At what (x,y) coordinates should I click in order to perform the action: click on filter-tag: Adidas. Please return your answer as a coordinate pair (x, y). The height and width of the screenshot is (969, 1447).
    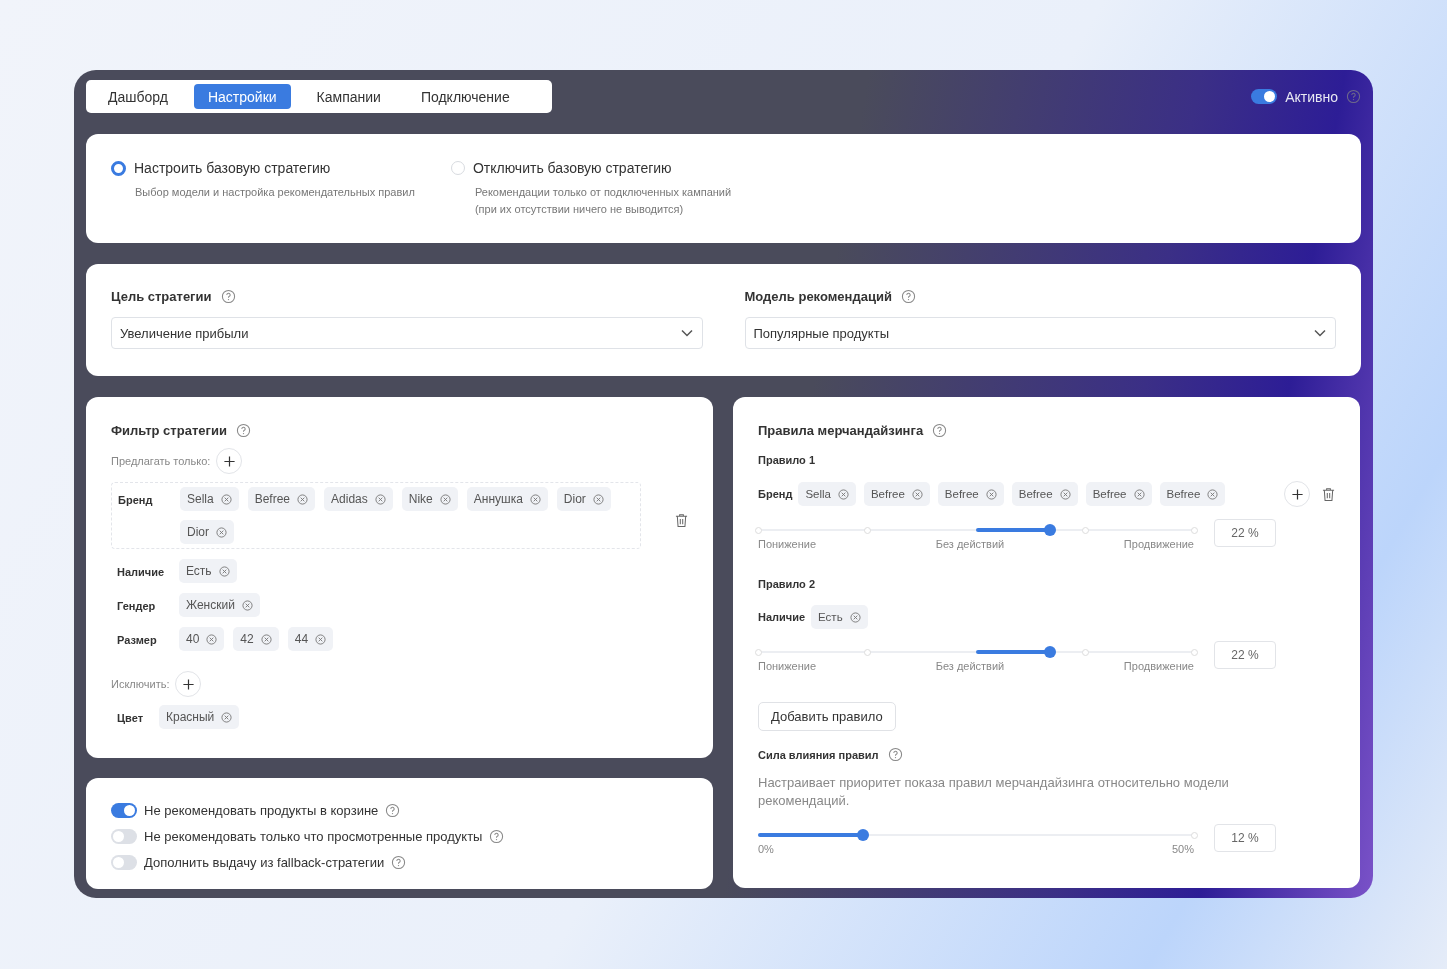
    Looking at the image, I should click on (358, 499).